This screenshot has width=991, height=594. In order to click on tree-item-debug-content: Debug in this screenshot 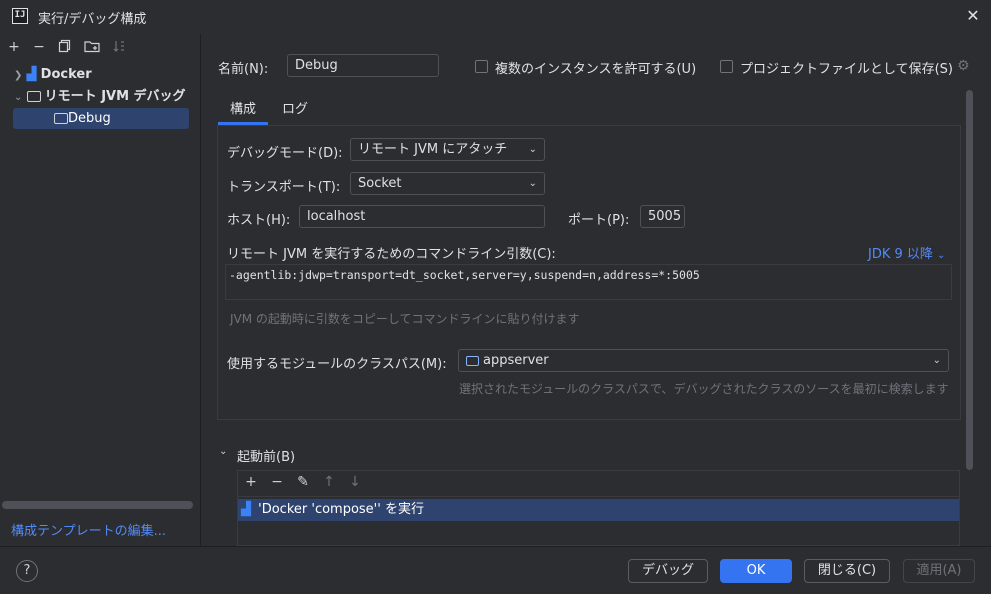, I will do `click(82, 119)`.